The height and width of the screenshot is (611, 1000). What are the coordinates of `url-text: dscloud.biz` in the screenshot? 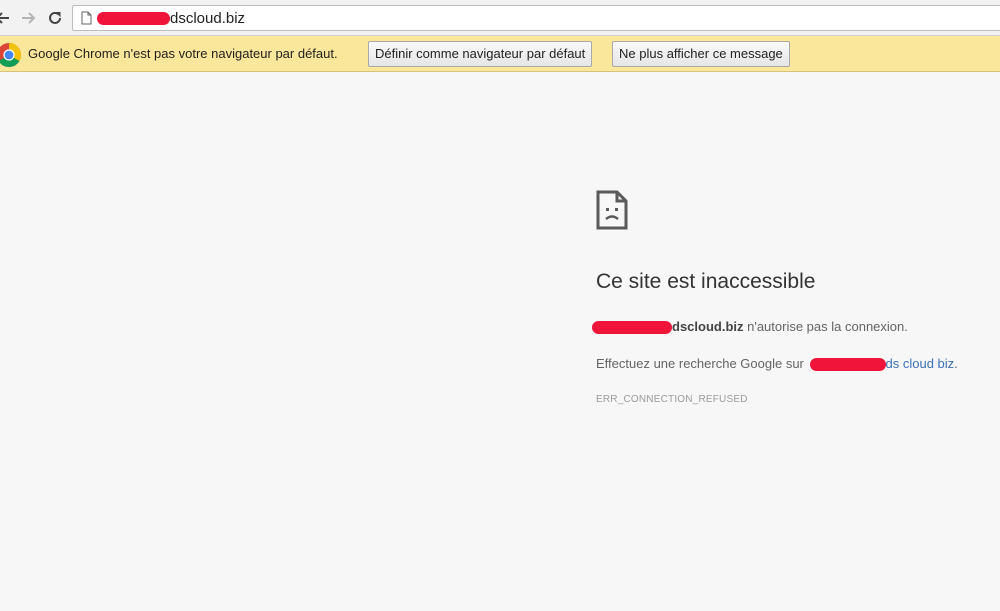 It's located at (208, 18).